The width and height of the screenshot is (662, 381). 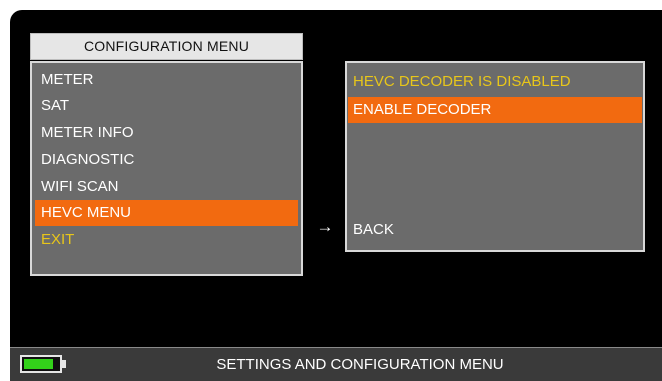 I want to click on menu-item-sat: SAT, so click(x=166, y=106).